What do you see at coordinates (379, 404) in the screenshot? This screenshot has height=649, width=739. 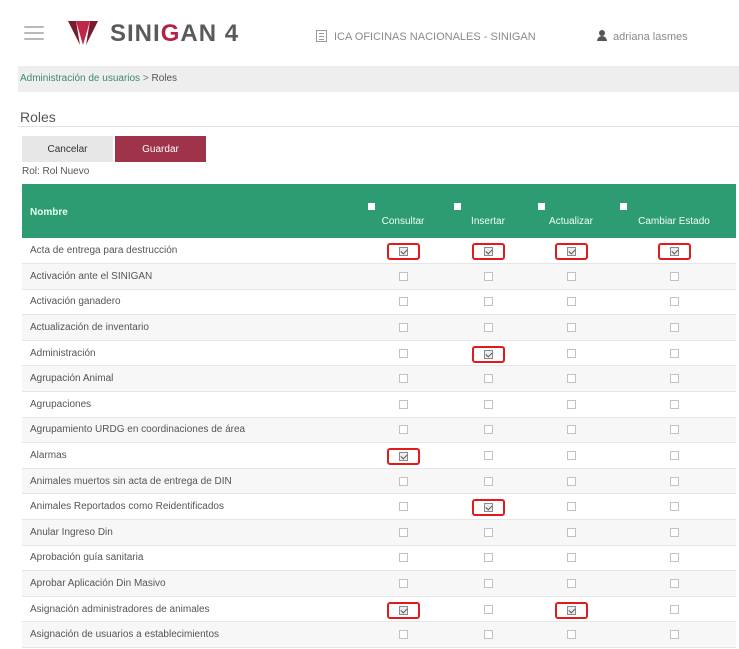 I see `table-row: Agrupaciones` at bounding box center [379, 404].